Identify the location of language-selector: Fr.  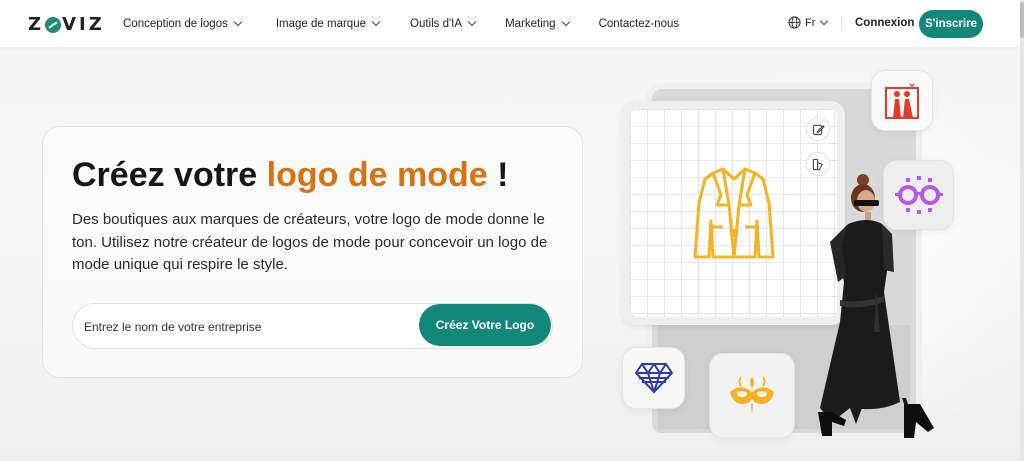
(808, 22).